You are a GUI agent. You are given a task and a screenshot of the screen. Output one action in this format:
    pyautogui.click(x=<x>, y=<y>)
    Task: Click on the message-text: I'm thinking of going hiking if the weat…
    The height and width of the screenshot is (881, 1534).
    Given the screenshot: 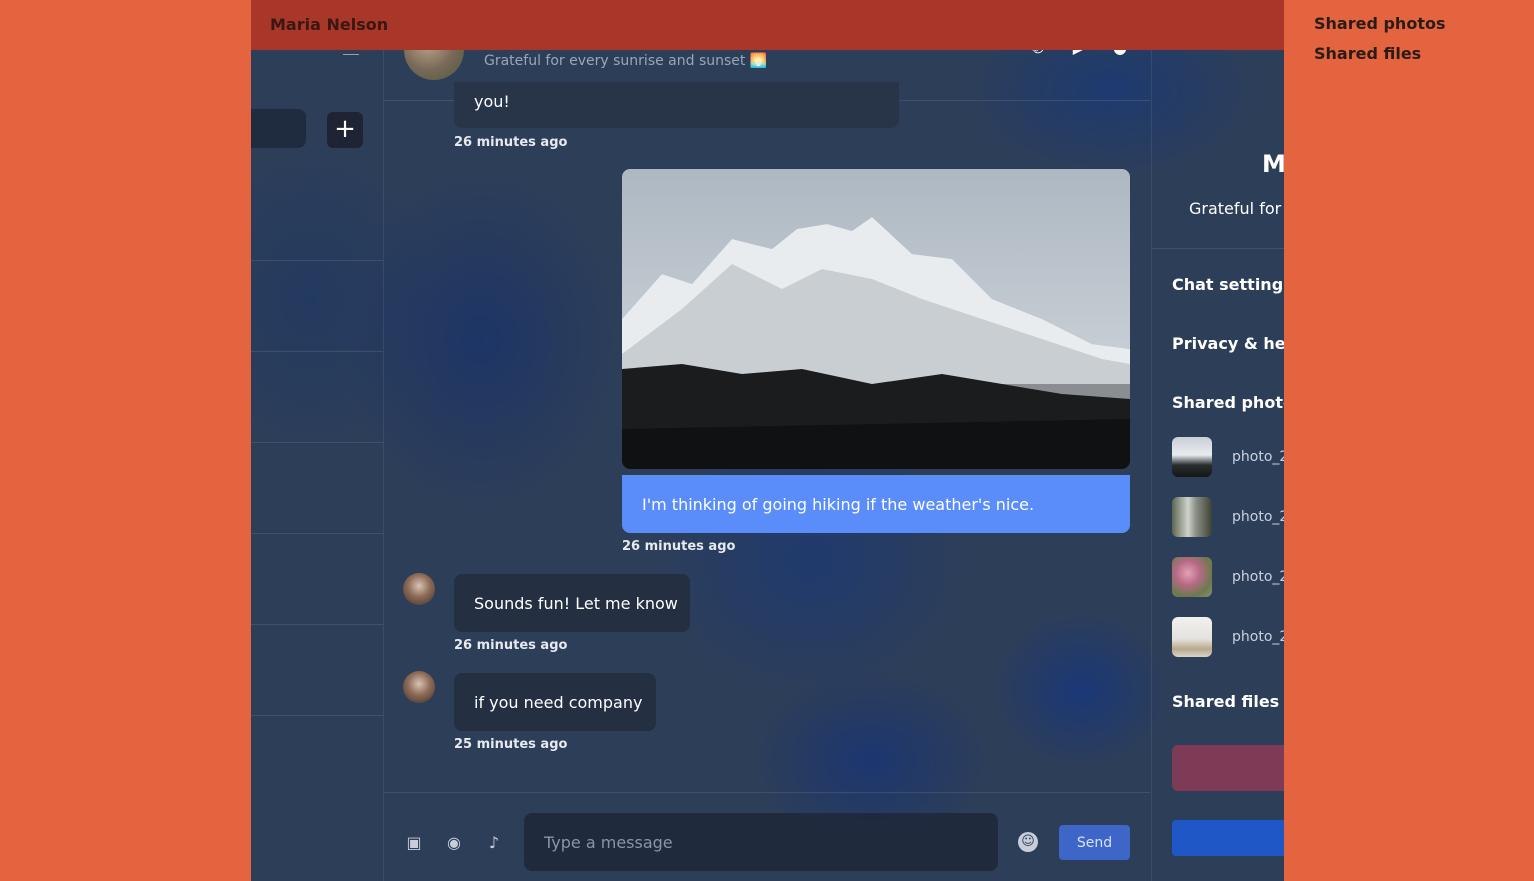 What is the action you would take?
    pyautogui.click(x=838, y=504)
    